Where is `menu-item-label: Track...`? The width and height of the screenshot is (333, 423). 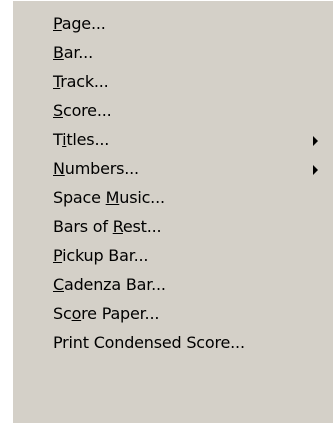
menu-item-label: Track... is located at coordinates (81, 81).